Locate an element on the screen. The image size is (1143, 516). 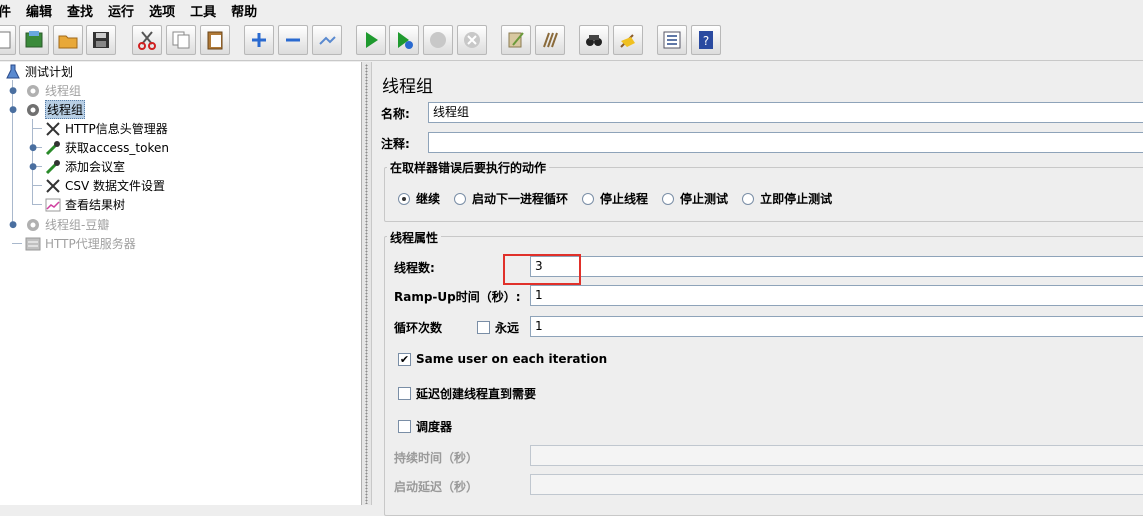
scheduler-checkbox: 调度器 is located at coordinates (425, 426).